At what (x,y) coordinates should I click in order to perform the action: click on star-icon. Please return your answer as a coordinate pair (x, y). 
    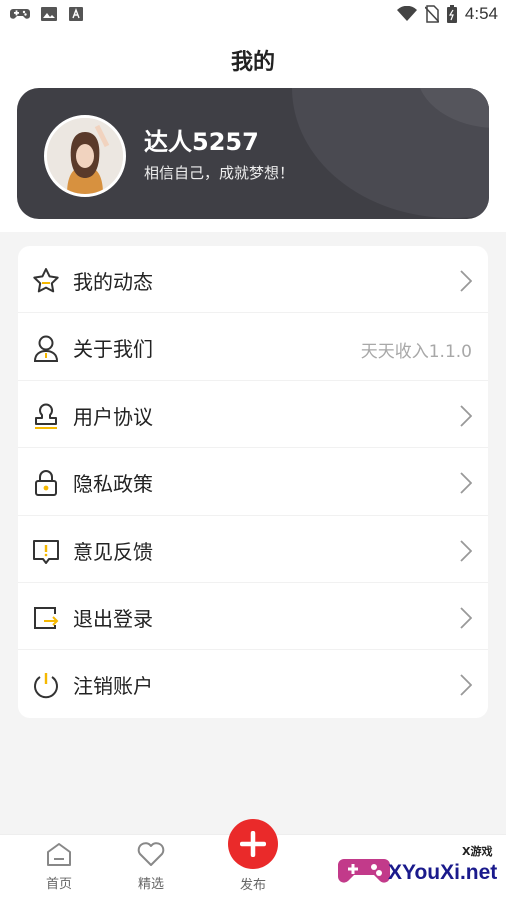
    Looking at the image, I should click on (46, 280).